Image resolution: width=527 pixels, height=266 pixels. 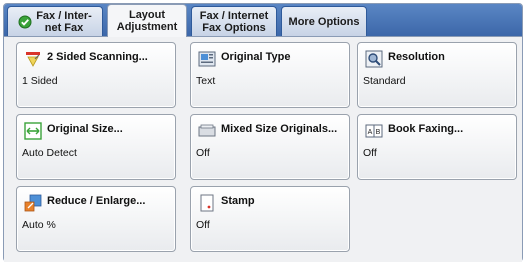 I want to click on svg-text: A, so click(x=370, y=132).